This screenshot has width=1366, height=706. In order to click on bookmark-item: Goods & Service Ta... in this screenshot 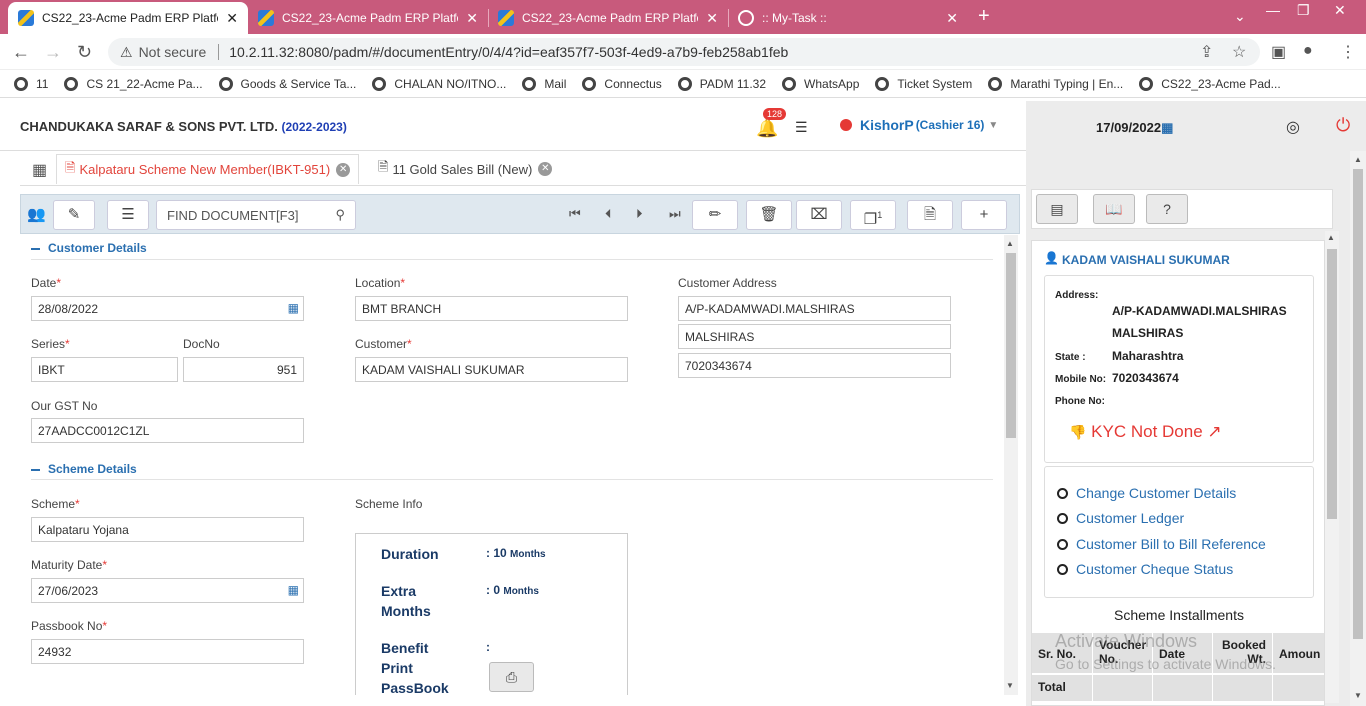, I will do `click(287, 83)`.